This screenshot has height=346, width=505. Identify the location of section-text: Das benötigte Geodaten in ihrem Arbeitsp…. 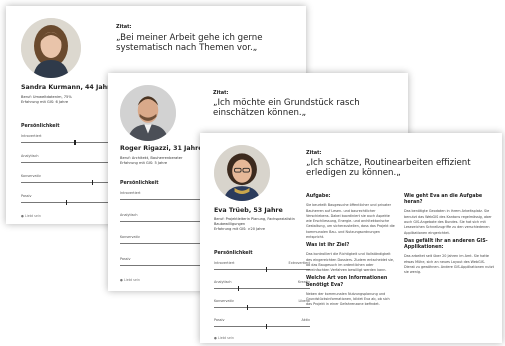
(448, 222).